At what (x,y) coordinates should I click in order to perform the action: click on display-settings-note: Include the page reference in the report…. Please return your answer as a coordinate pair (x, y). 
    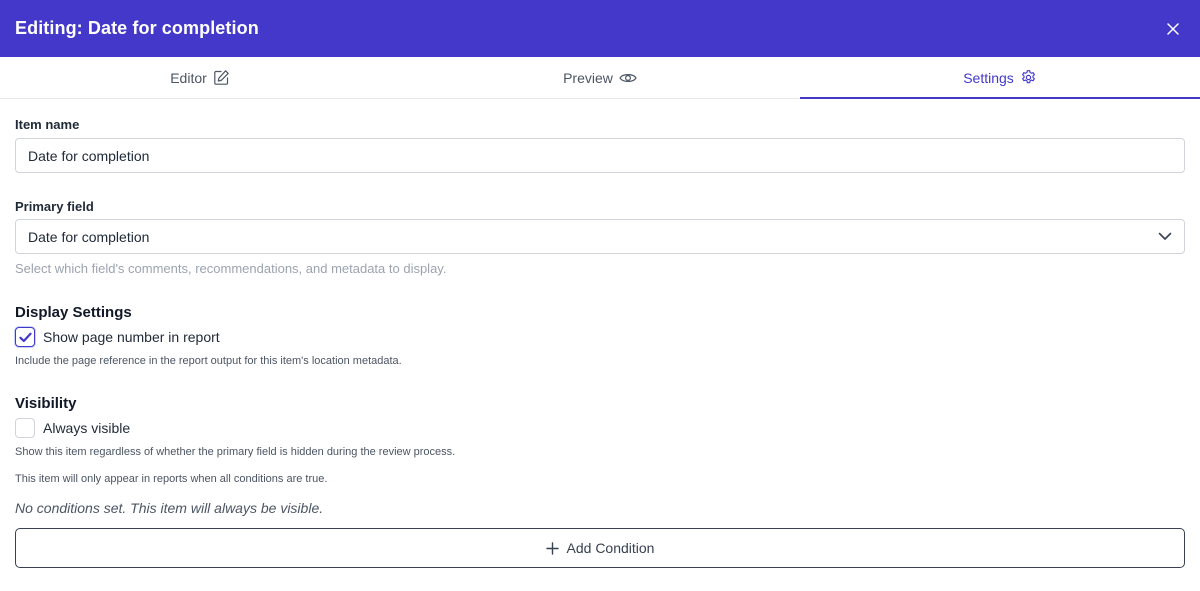
    Looking at the image, I should click on (208, 361).